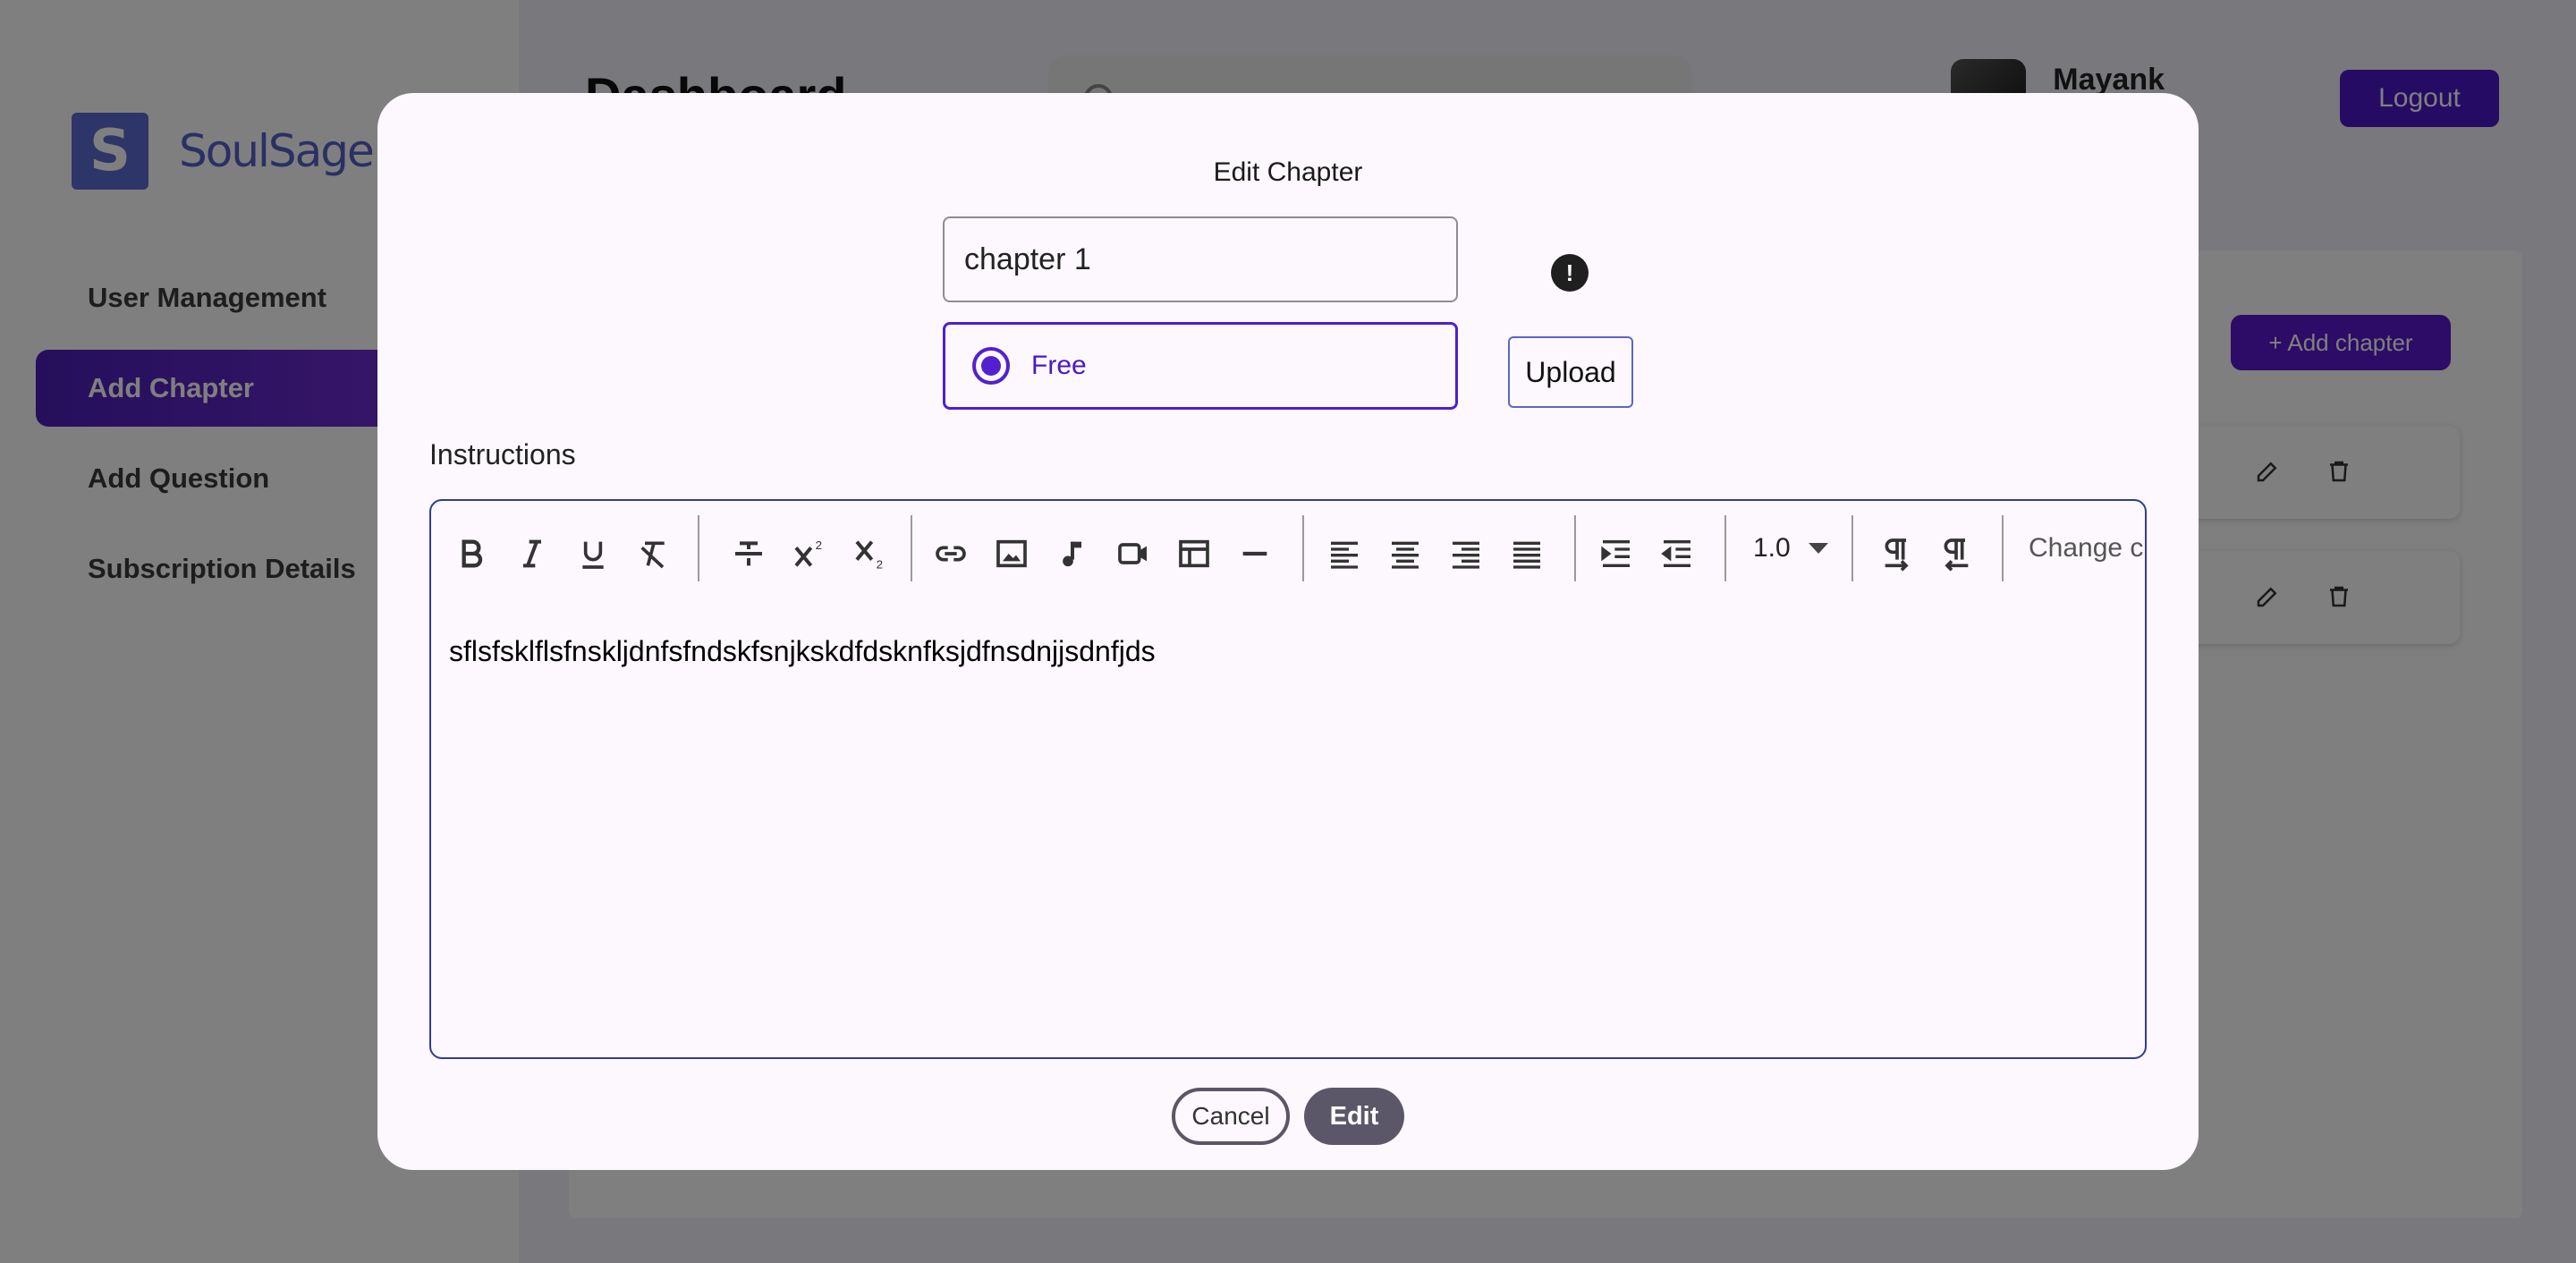  What do you see at coordinates (1059, 365) in the screenshot?
I see `free-label: Free` at bounding box center [1059, 365].